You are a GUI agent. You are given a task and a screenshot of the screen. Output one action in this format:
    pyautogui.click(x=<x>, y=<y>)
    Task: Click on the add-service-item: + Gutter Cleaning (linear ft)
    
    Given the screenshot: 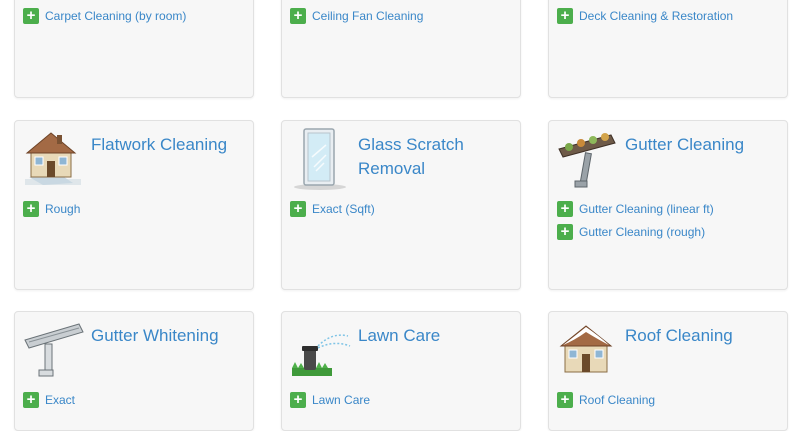 What is the action you would take?
    pyautogui.click(x=635, y=208)
    